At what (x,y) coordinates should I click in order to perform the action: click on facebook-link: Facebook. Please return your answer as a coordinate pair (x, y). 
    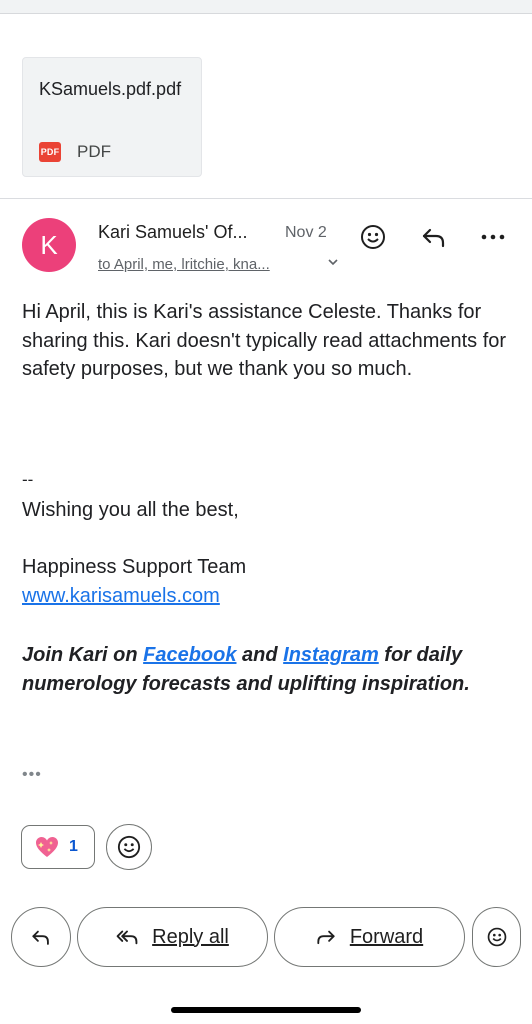
    Looking at the image, I should click on (189, 655).